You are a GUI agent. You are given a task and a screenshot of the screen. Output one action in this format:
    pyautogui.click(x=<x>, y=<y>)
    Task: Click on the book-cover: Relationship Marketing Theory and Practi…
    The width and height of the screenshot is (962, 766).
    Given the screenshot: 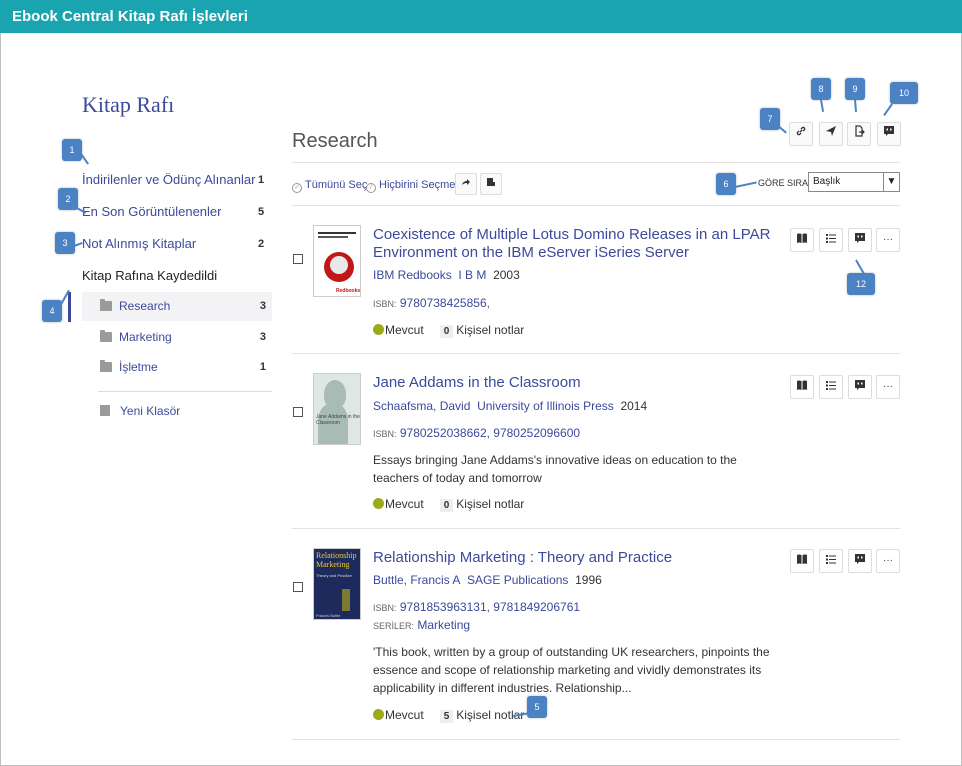 What is the action you would take?
    pyautogui.click(x=337, y=584)
    